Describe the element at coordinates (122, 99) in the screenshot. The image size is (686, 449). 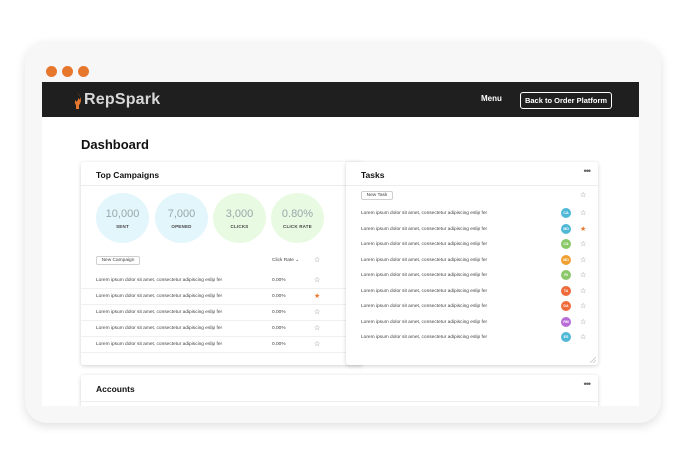
I see `logo-text: RepSpark` at that location.